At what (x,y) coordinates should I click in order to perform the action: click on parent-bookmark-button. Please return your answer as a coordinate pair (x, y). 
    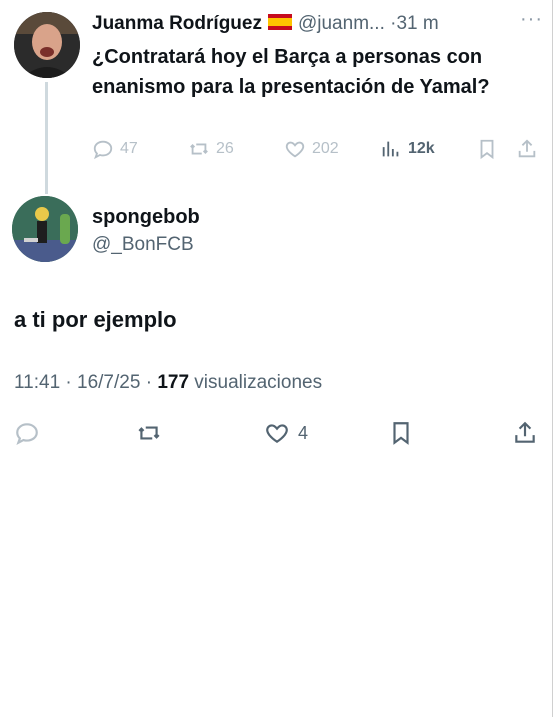
    Looking at the image, I should click on (487, 149).